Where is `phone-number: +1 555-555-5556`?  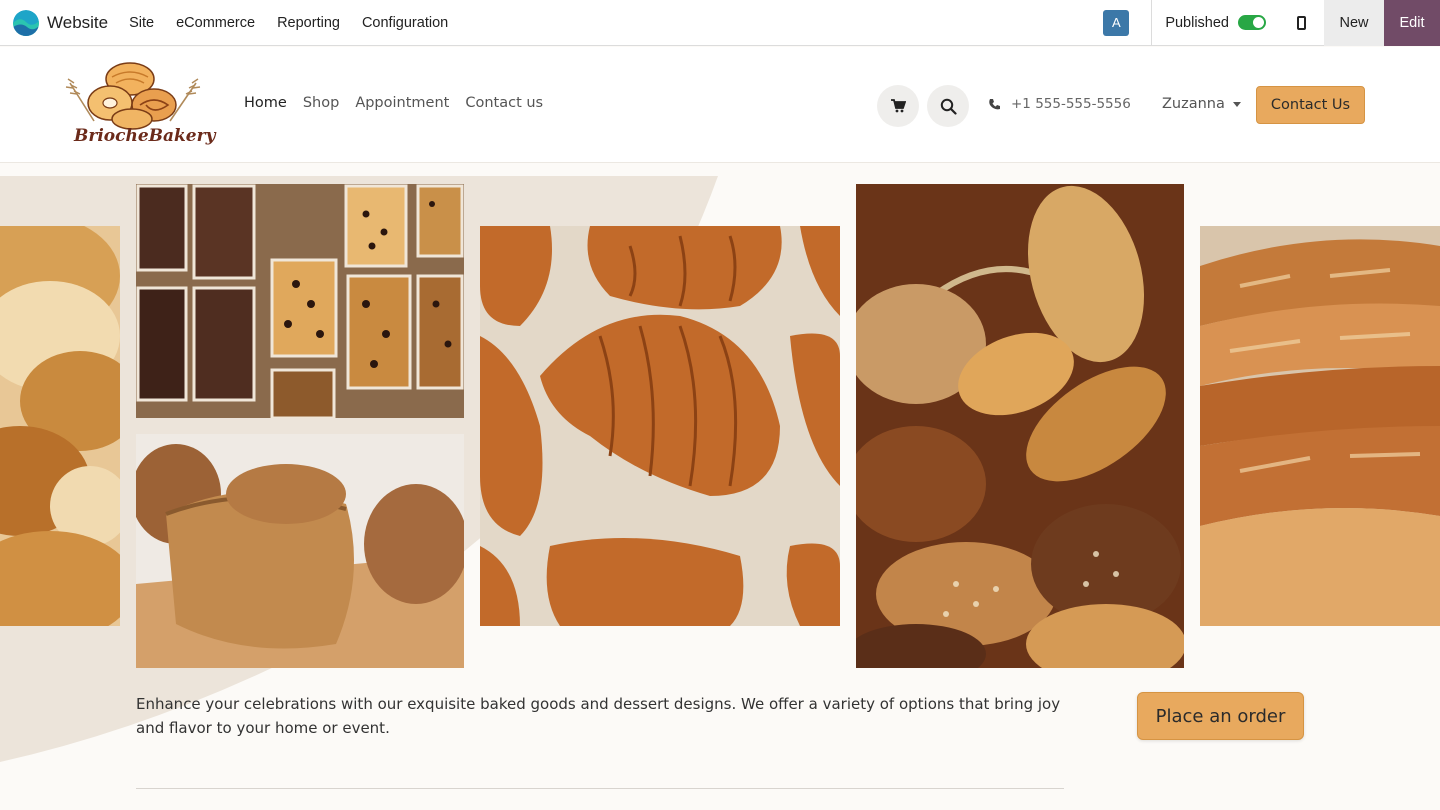 phone-number: +1 555-555-5556 is located at coordinates (1071, 104).